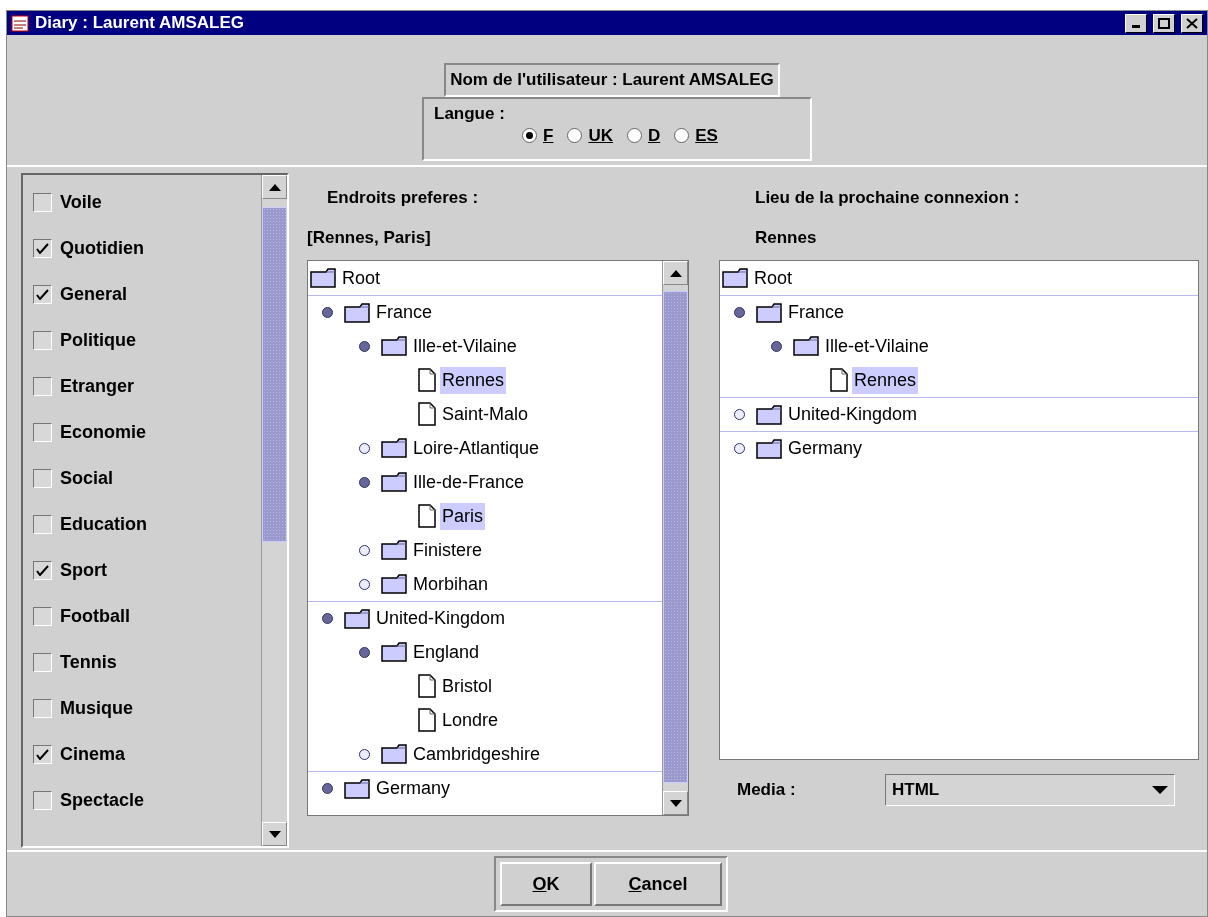  Describe the element at coordinates (147, 202) in the screenshot. I see `category-checkbox: Voile` at that location.